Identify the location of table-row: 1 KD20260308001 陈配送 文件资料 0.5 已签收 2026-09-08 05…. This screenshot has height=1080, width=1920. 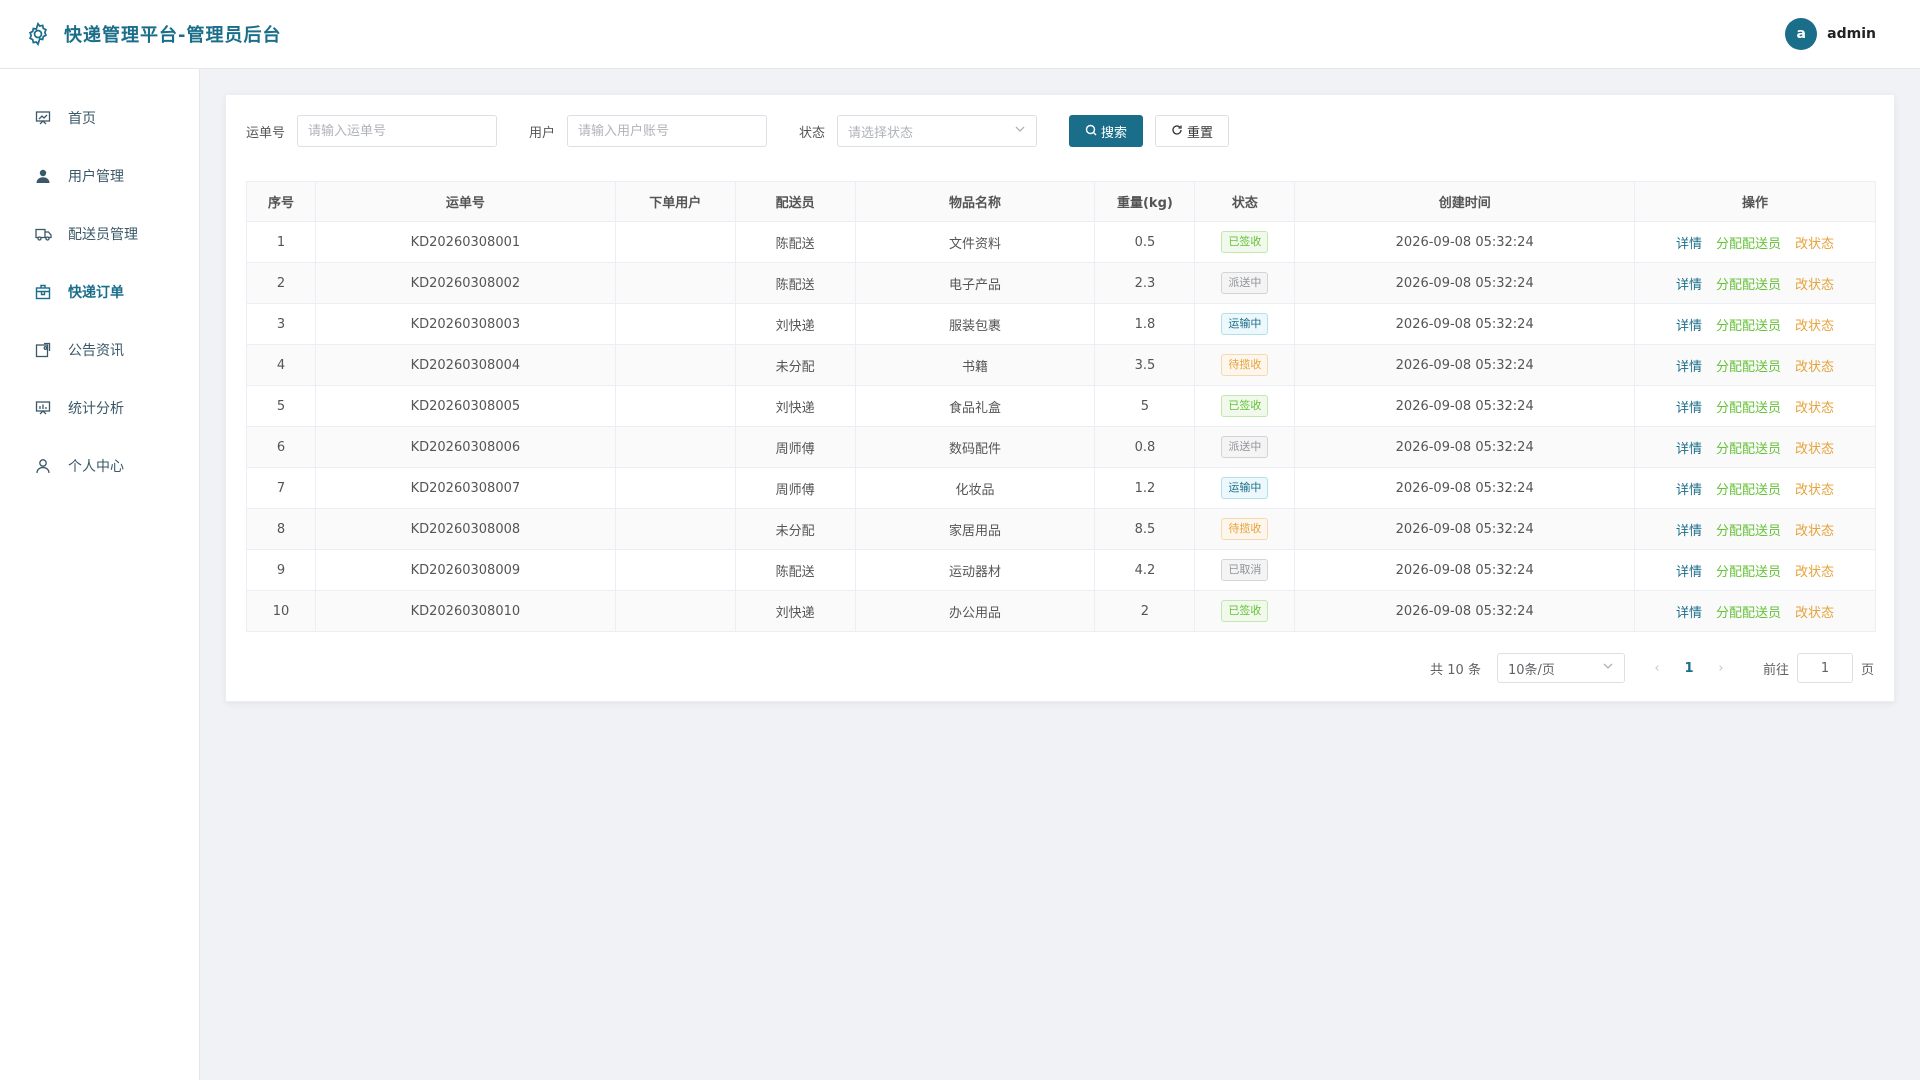
(1061, 242).